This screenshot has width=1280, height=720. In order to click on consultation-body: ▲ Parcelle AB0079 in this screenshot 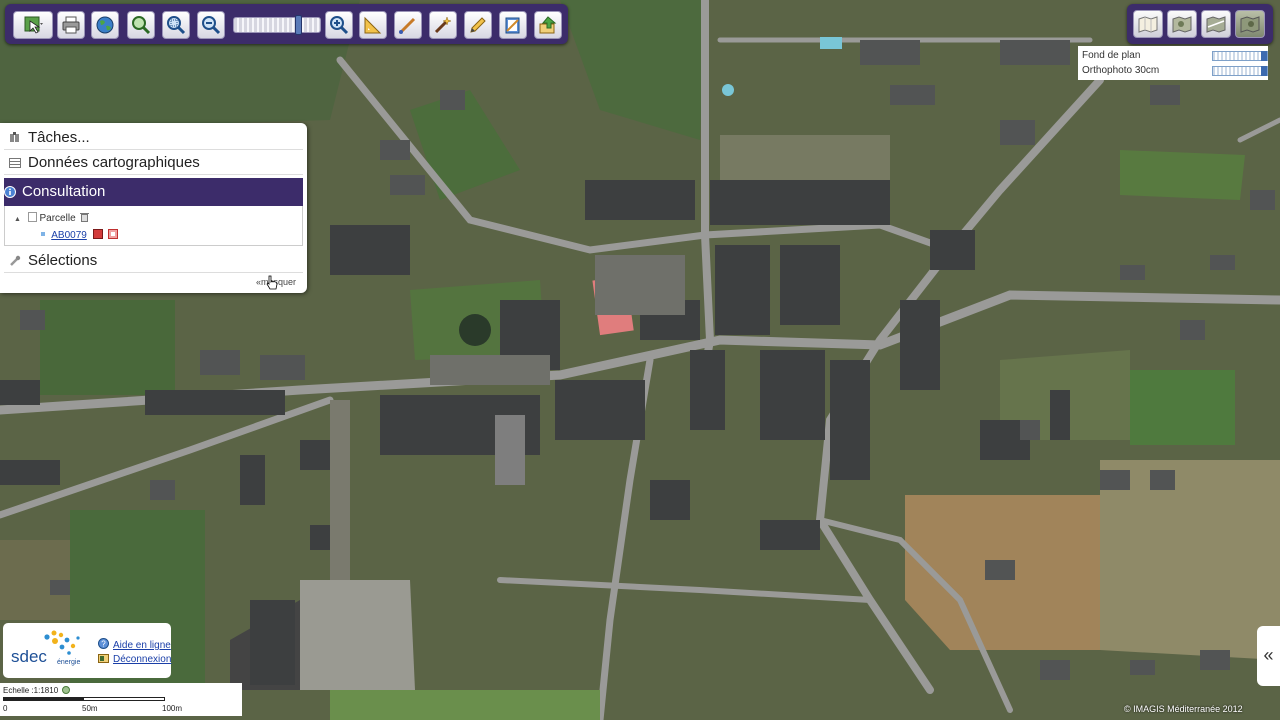, I will do `click(153, 226)`.